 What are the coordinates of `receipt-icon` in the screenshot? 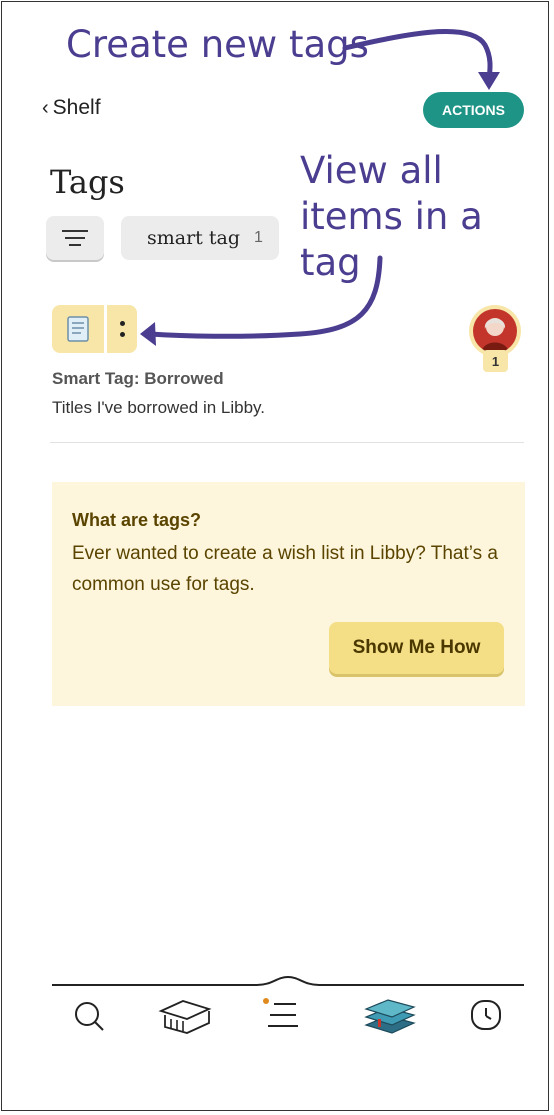 It's located at (78, 329).